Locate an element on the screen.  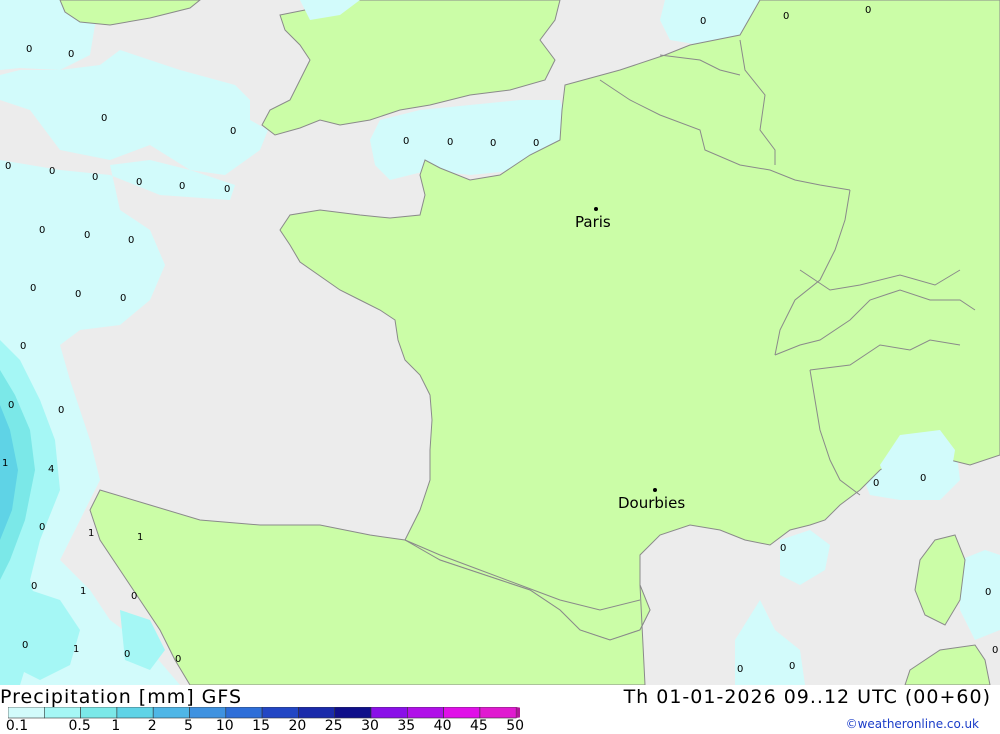
legend-tick-label: 45 is located at coordinates (478, 726).